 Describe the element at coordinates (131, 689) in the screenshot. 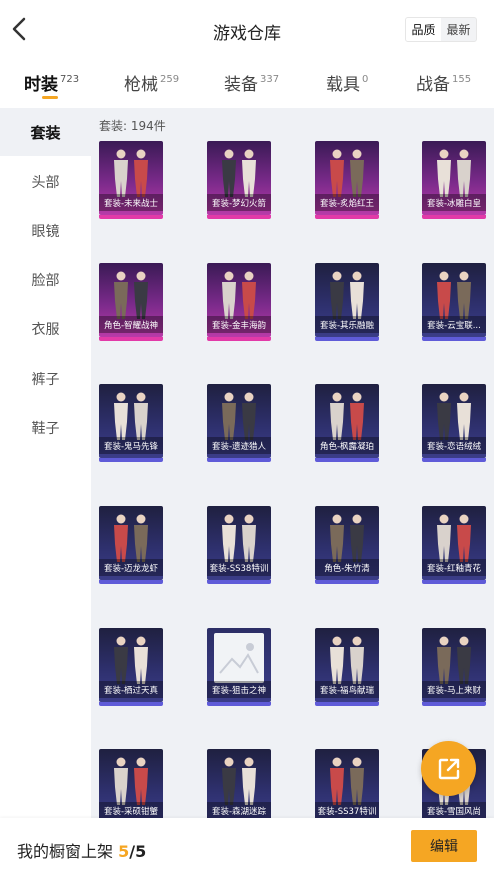

I see `outfit-name: 套装-栖过天真` at that location.